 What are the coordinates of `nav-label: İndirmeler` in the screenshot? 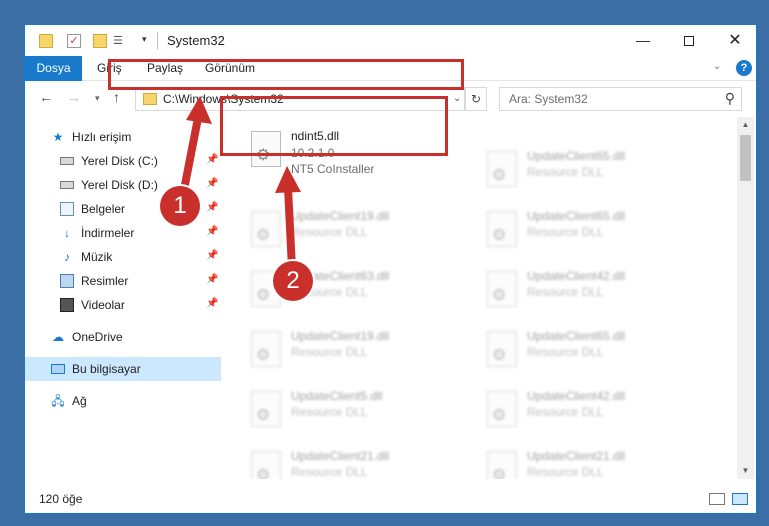 It's located at (108, 233).